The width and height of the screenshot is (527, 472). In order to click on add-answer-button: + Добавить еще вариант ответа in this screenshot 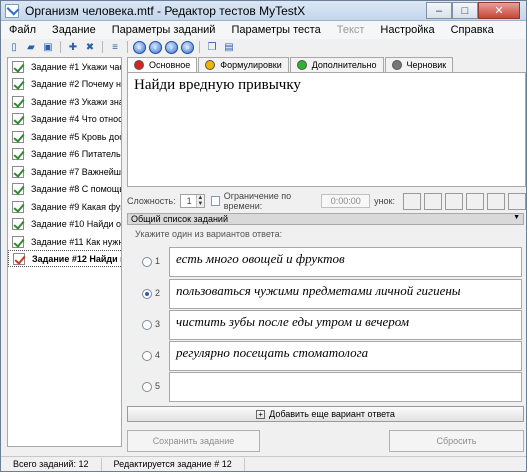, I will do `click(325, 414)`.